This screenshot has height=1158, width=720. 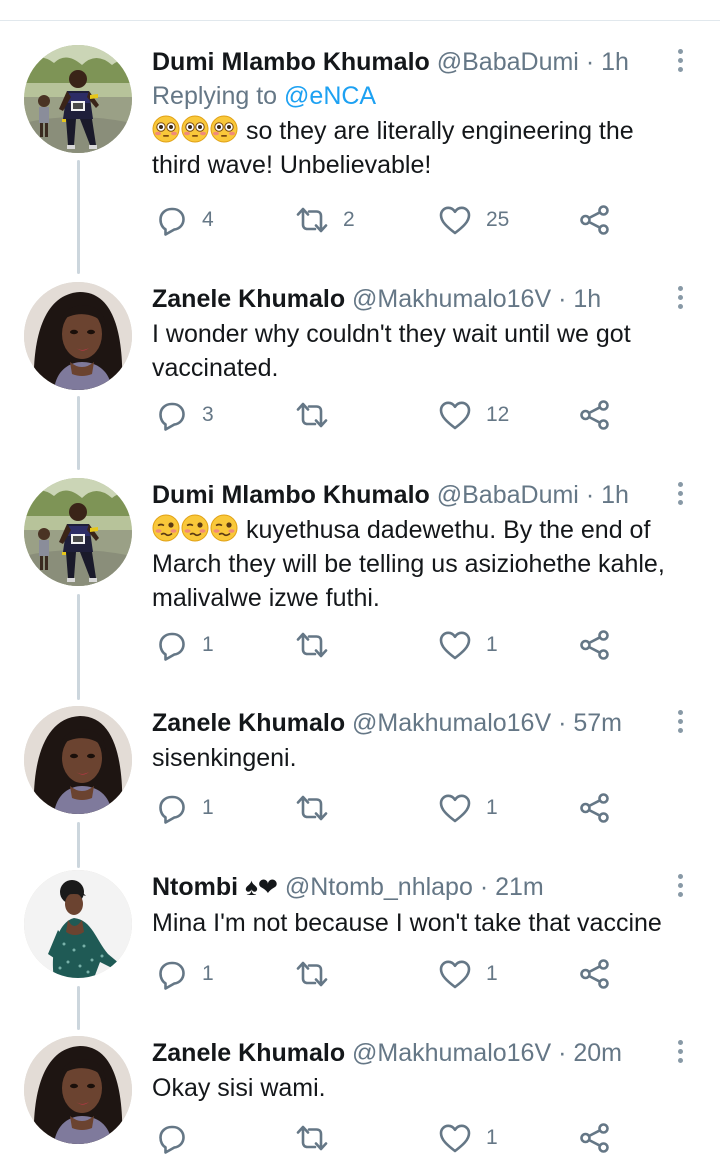 I want to click on retweet-button: 2, so click(x=325, y=220).